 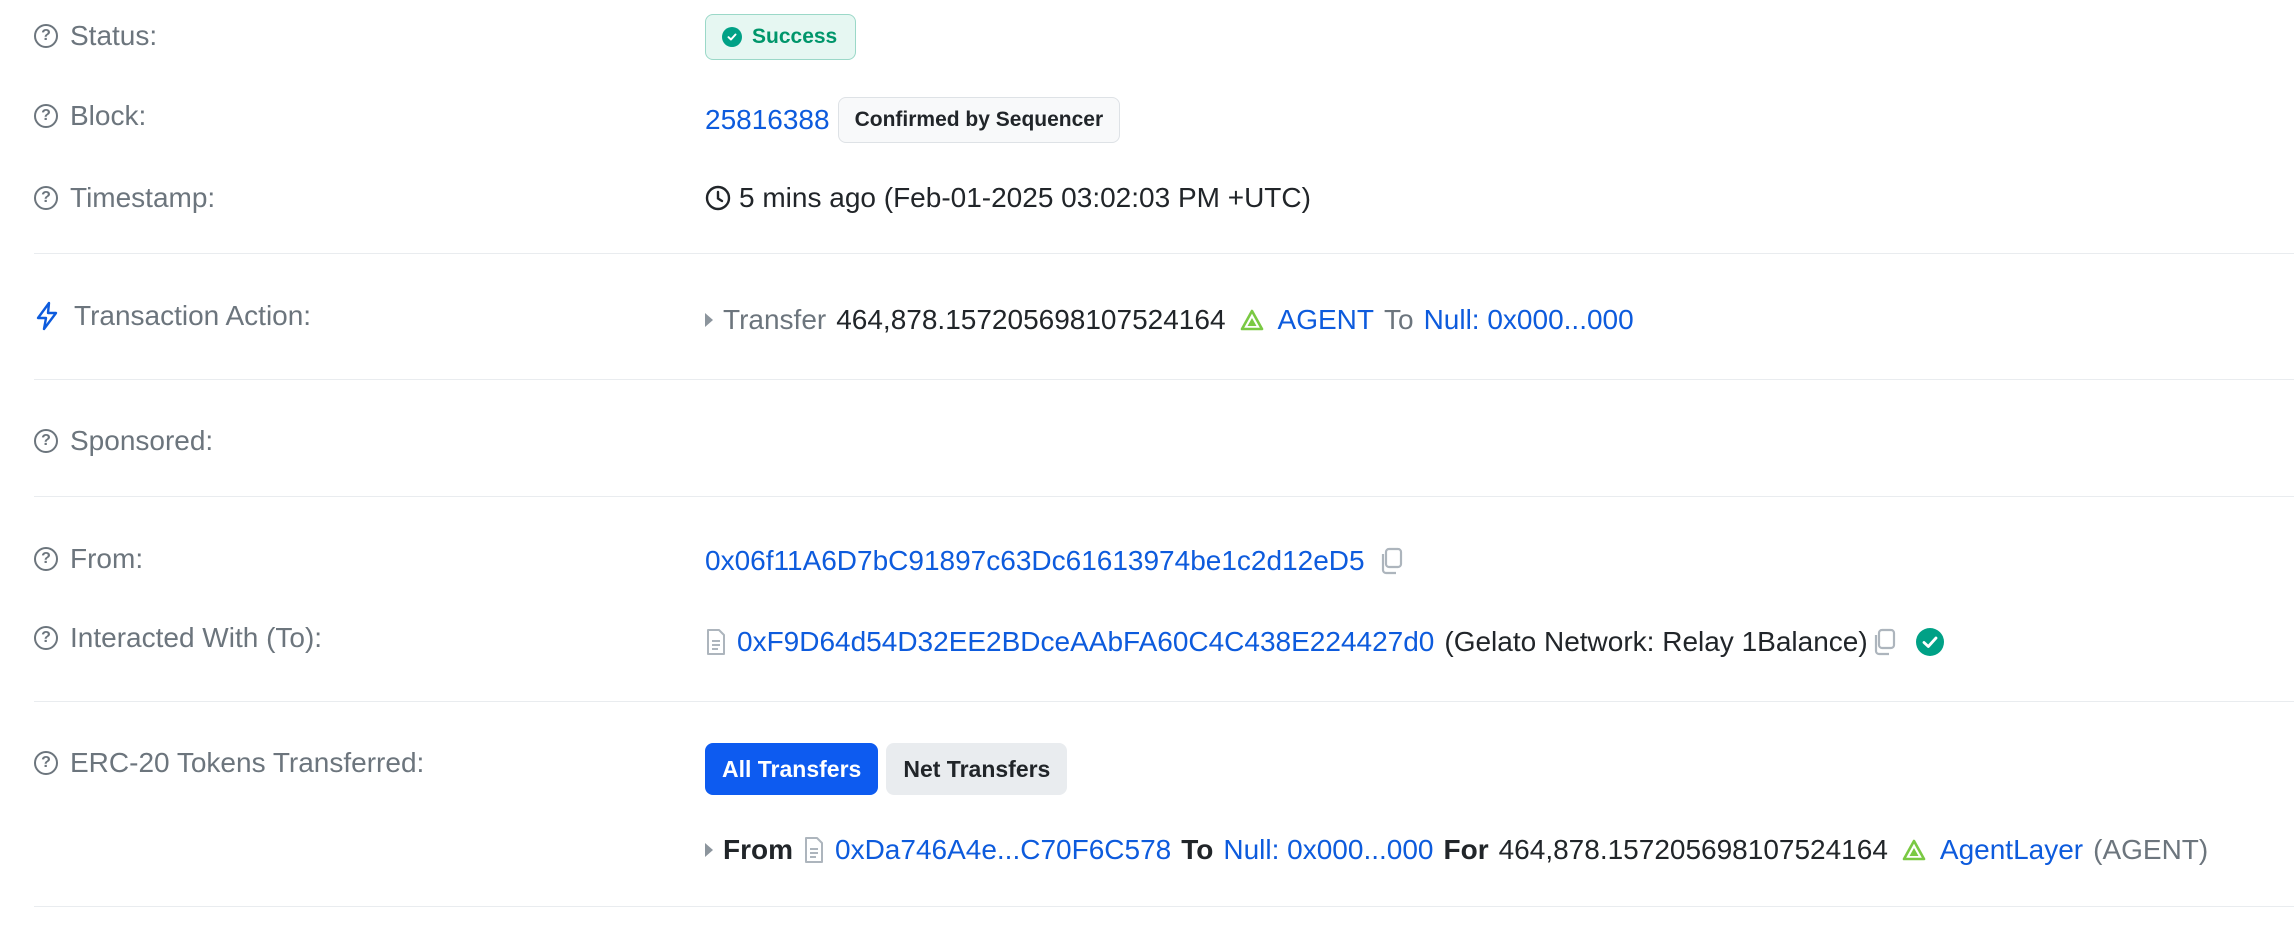 I want to click on interacted-label: Interacted With (To):, so click(x=196, y=637).